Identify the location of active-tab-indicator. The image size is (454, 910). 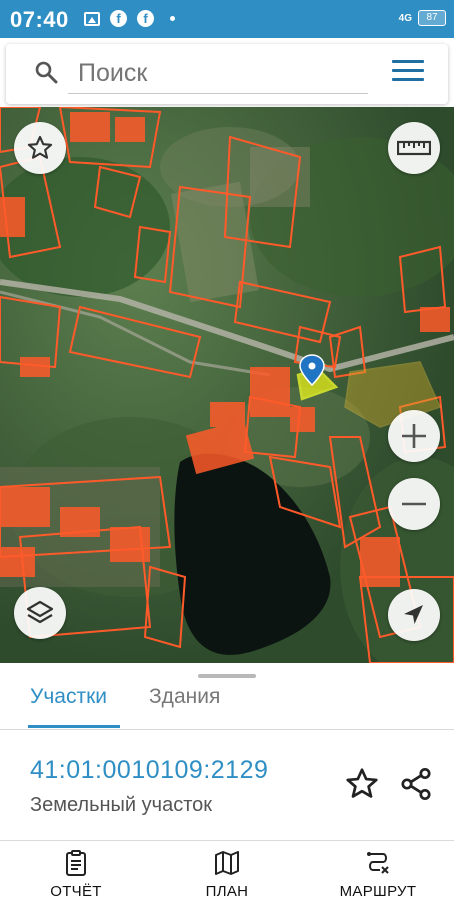
(74, 726).